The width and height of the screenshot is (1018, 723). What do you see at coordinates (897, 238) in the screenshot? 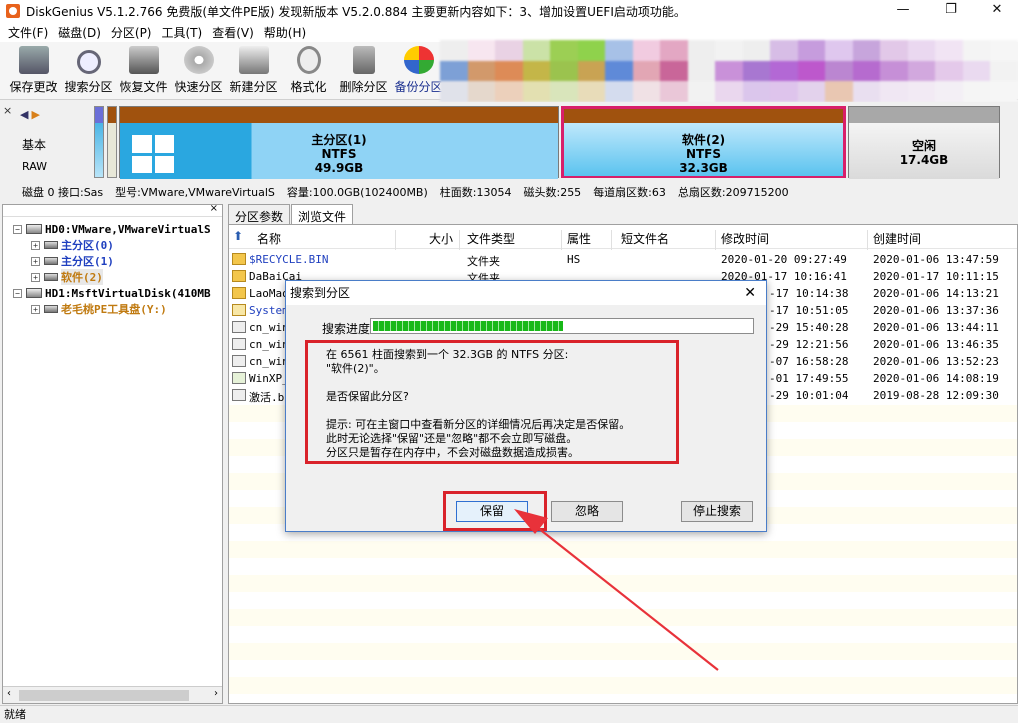
I see `col-created: 创建时间` at bounding box center [897, 238].